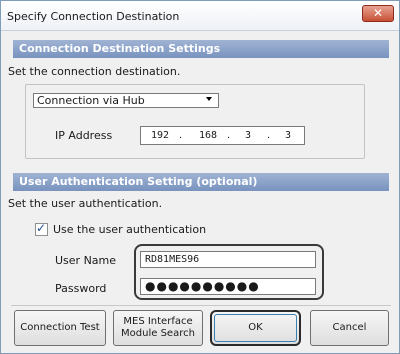 This screenshot has height=354, width=400. I want to click on auth-description: Set the user authentication., so click(85, 203).